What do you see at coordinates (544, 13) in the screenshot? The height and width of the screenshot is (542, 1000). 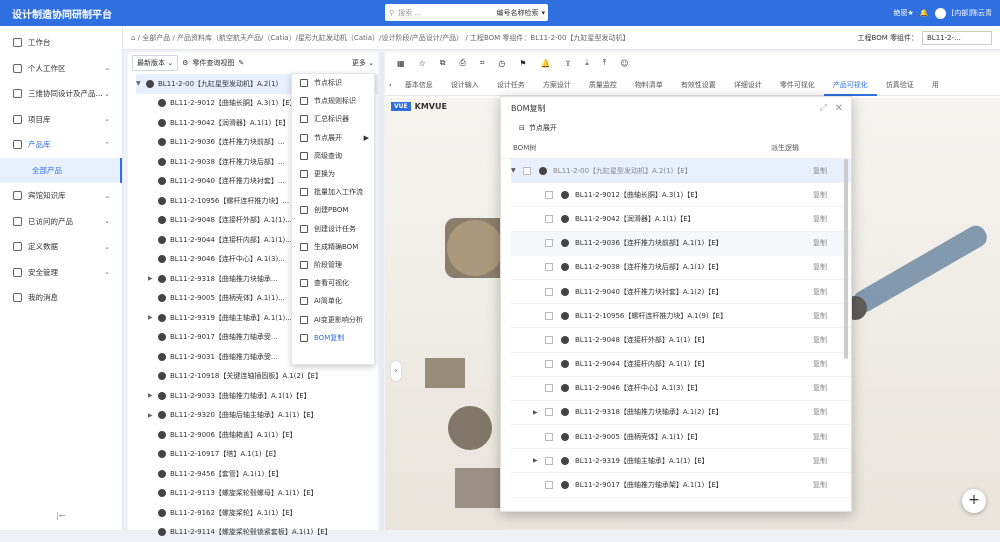 I see `chevron-down-icon: ▾` at bounding box center [544, 13].